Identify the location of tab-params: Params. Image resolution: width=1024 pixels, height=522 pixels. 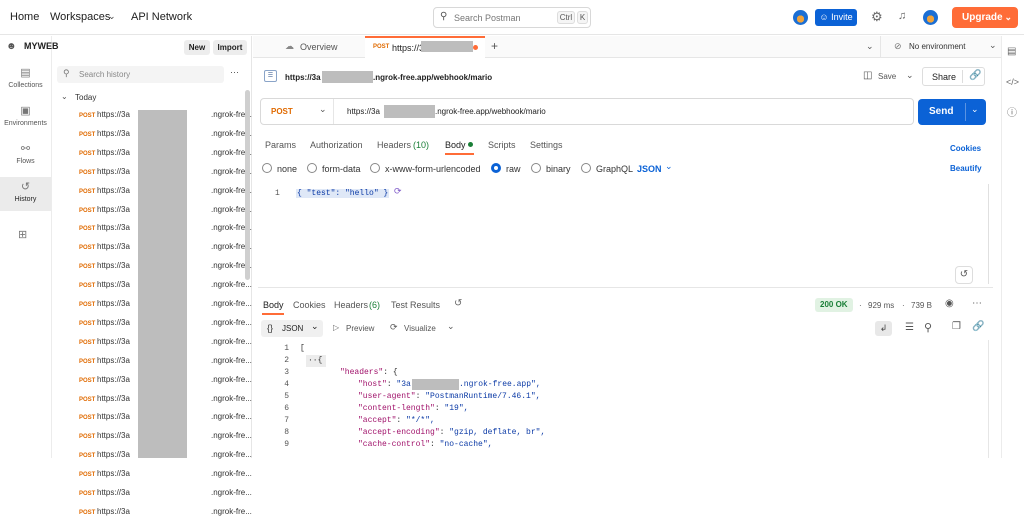
(280, 145).